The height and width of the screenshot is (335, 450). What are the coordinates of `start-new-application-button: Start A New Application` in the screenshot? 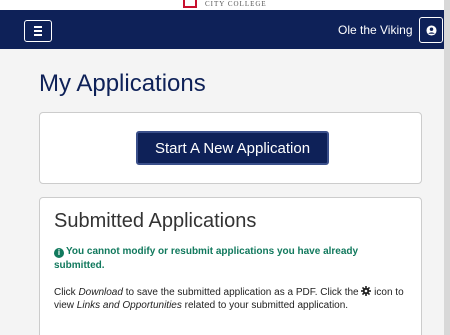 It's located at (232, 148).